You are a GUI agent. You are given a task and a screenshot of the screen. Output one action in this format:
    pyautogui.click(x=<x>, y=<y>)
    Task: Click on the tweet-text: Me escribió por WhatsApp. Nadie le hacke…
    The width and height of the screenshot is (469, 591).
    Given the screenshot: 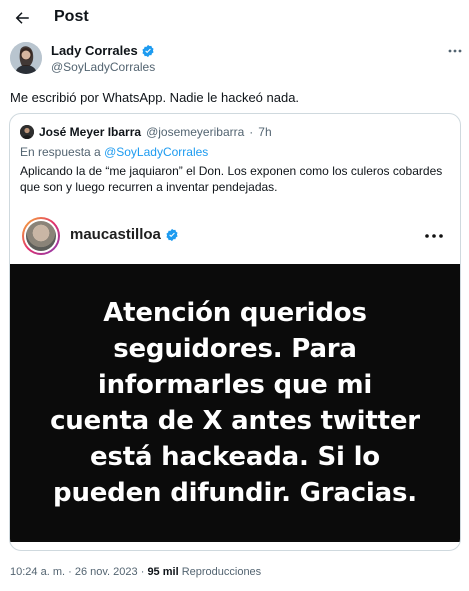 What is the action you would take?
    pyautogui.click(x=155, y=97)
    